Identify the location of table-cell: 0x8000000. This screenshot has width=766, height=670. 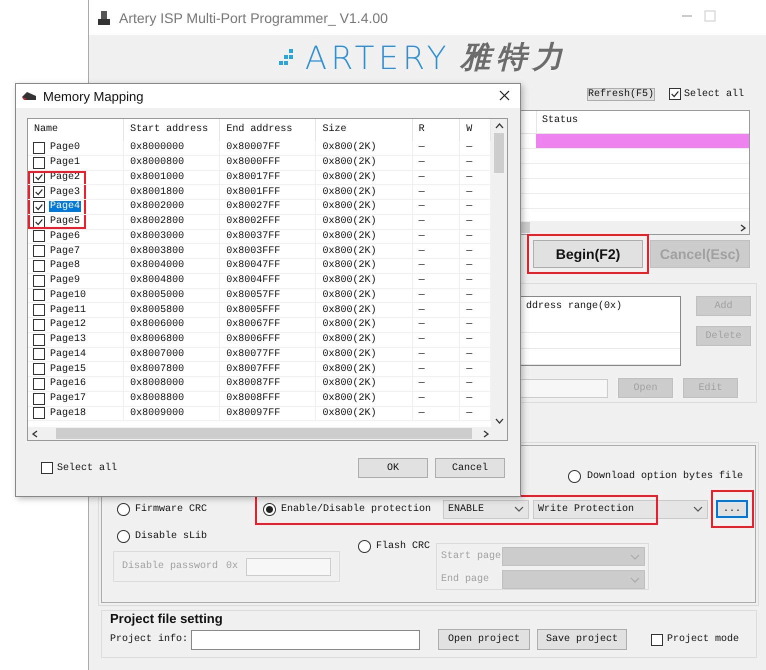
(172, 148).